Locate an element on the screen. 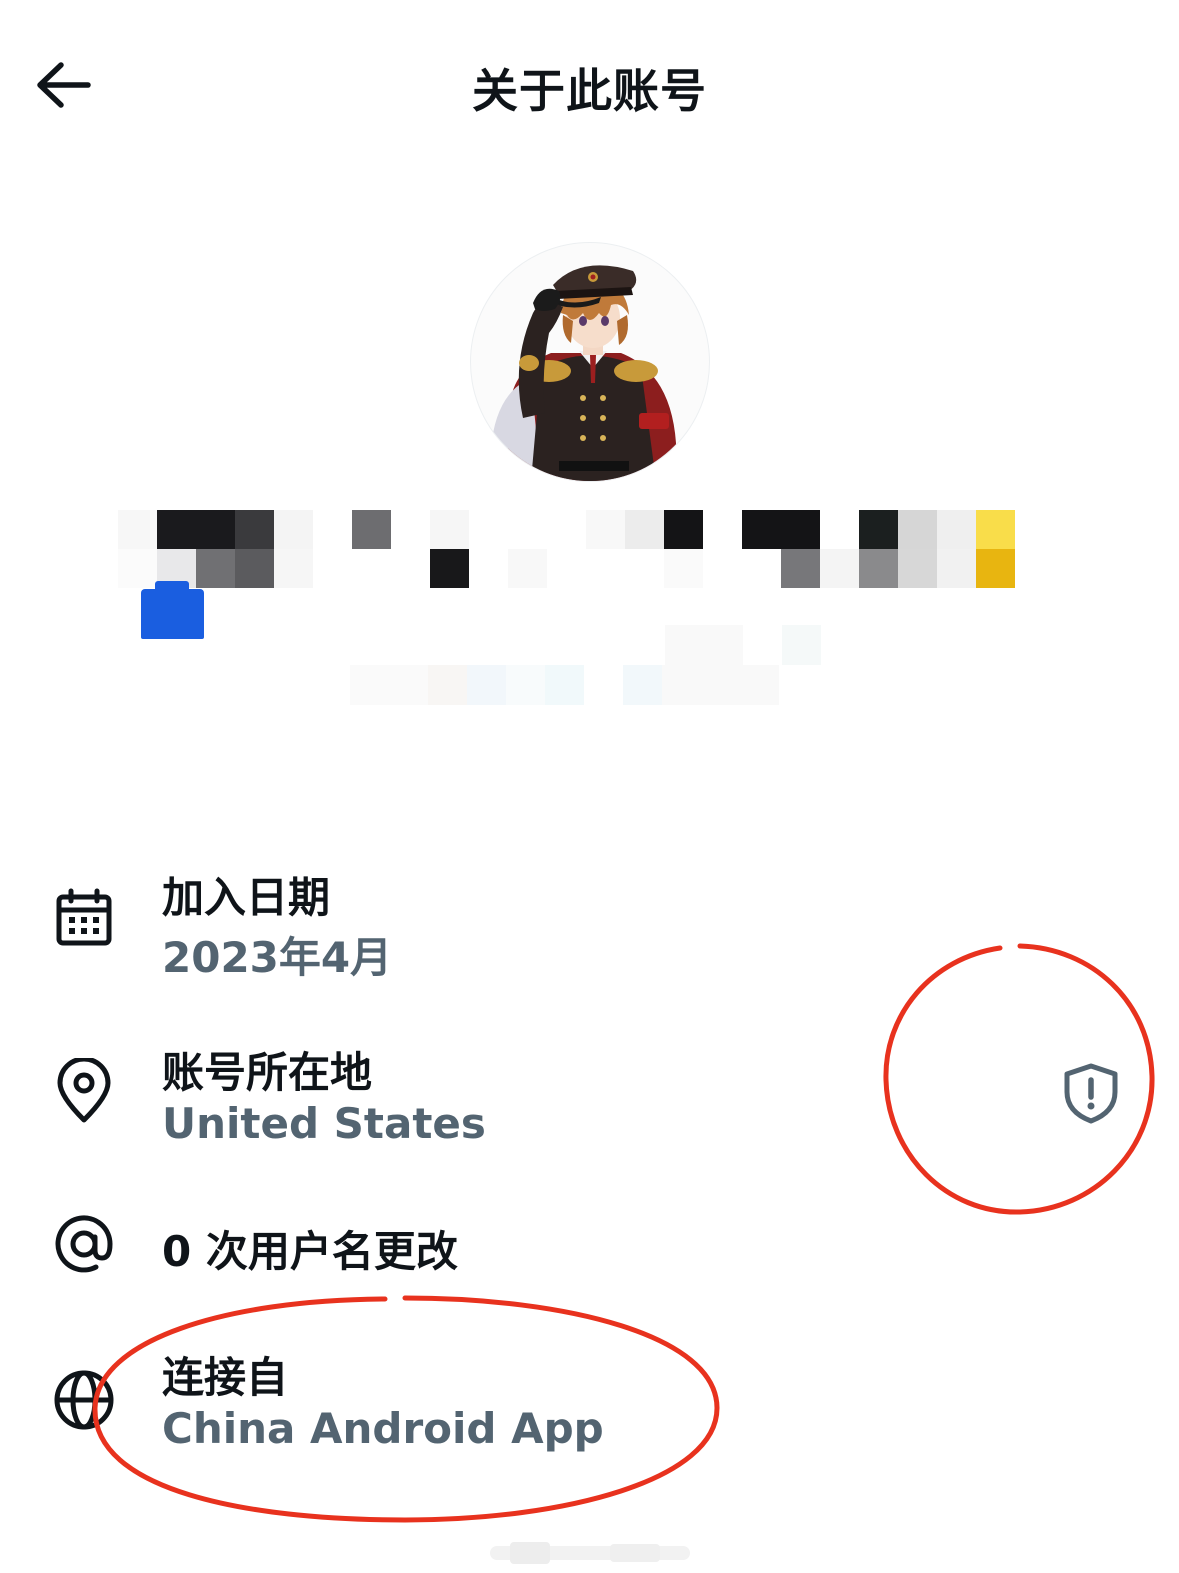  connected-via-value: China Android App is located at coordinates (383, 1428).